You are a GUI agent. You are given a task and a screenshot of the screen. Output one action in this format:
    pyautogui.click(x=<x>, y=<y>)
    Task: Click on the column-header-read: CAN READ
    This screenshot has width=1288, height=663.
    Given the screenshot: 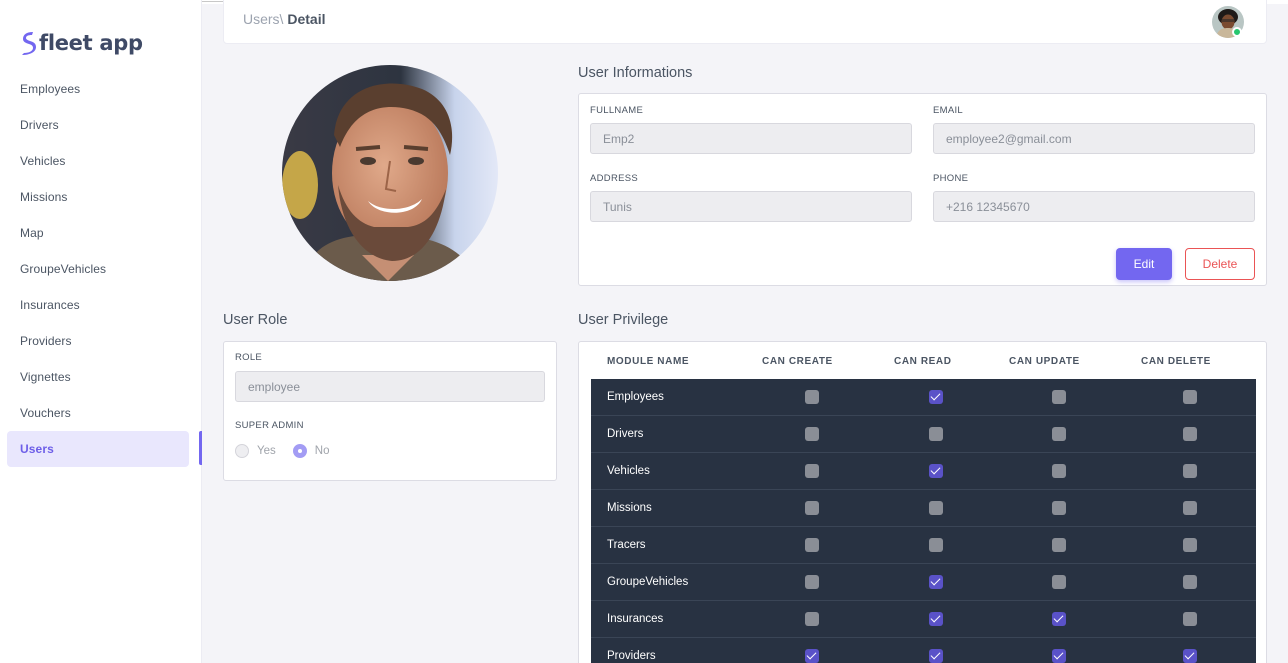 What is the action you would take?
    pyautogui.click(x=923, y=361)
    